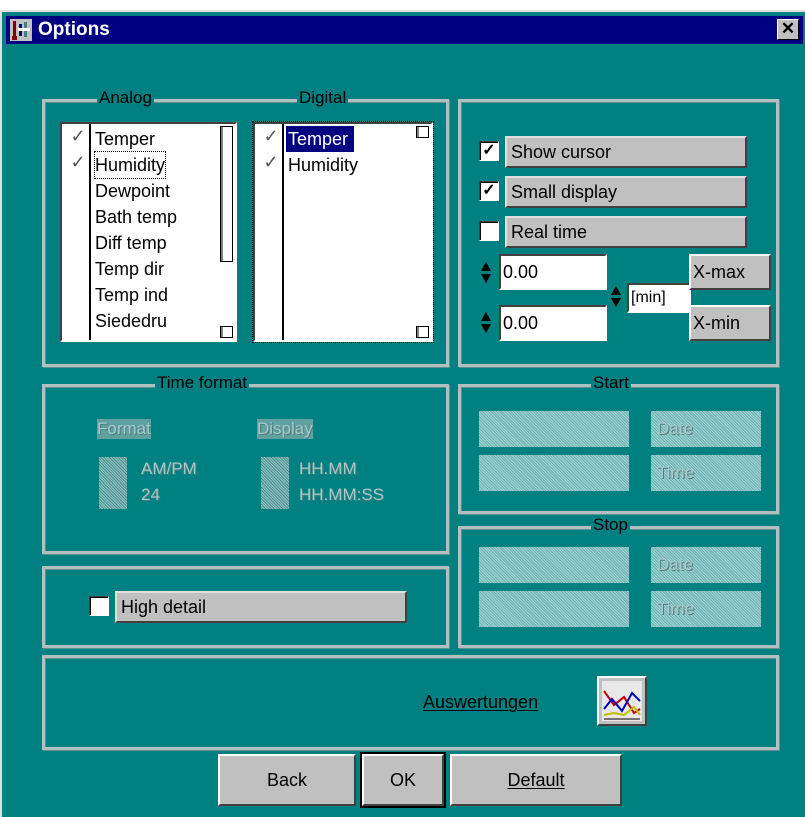 The width and height of the screenshot is (805, 817). I want to click on stop-legend: Stop, so click(610, 525).